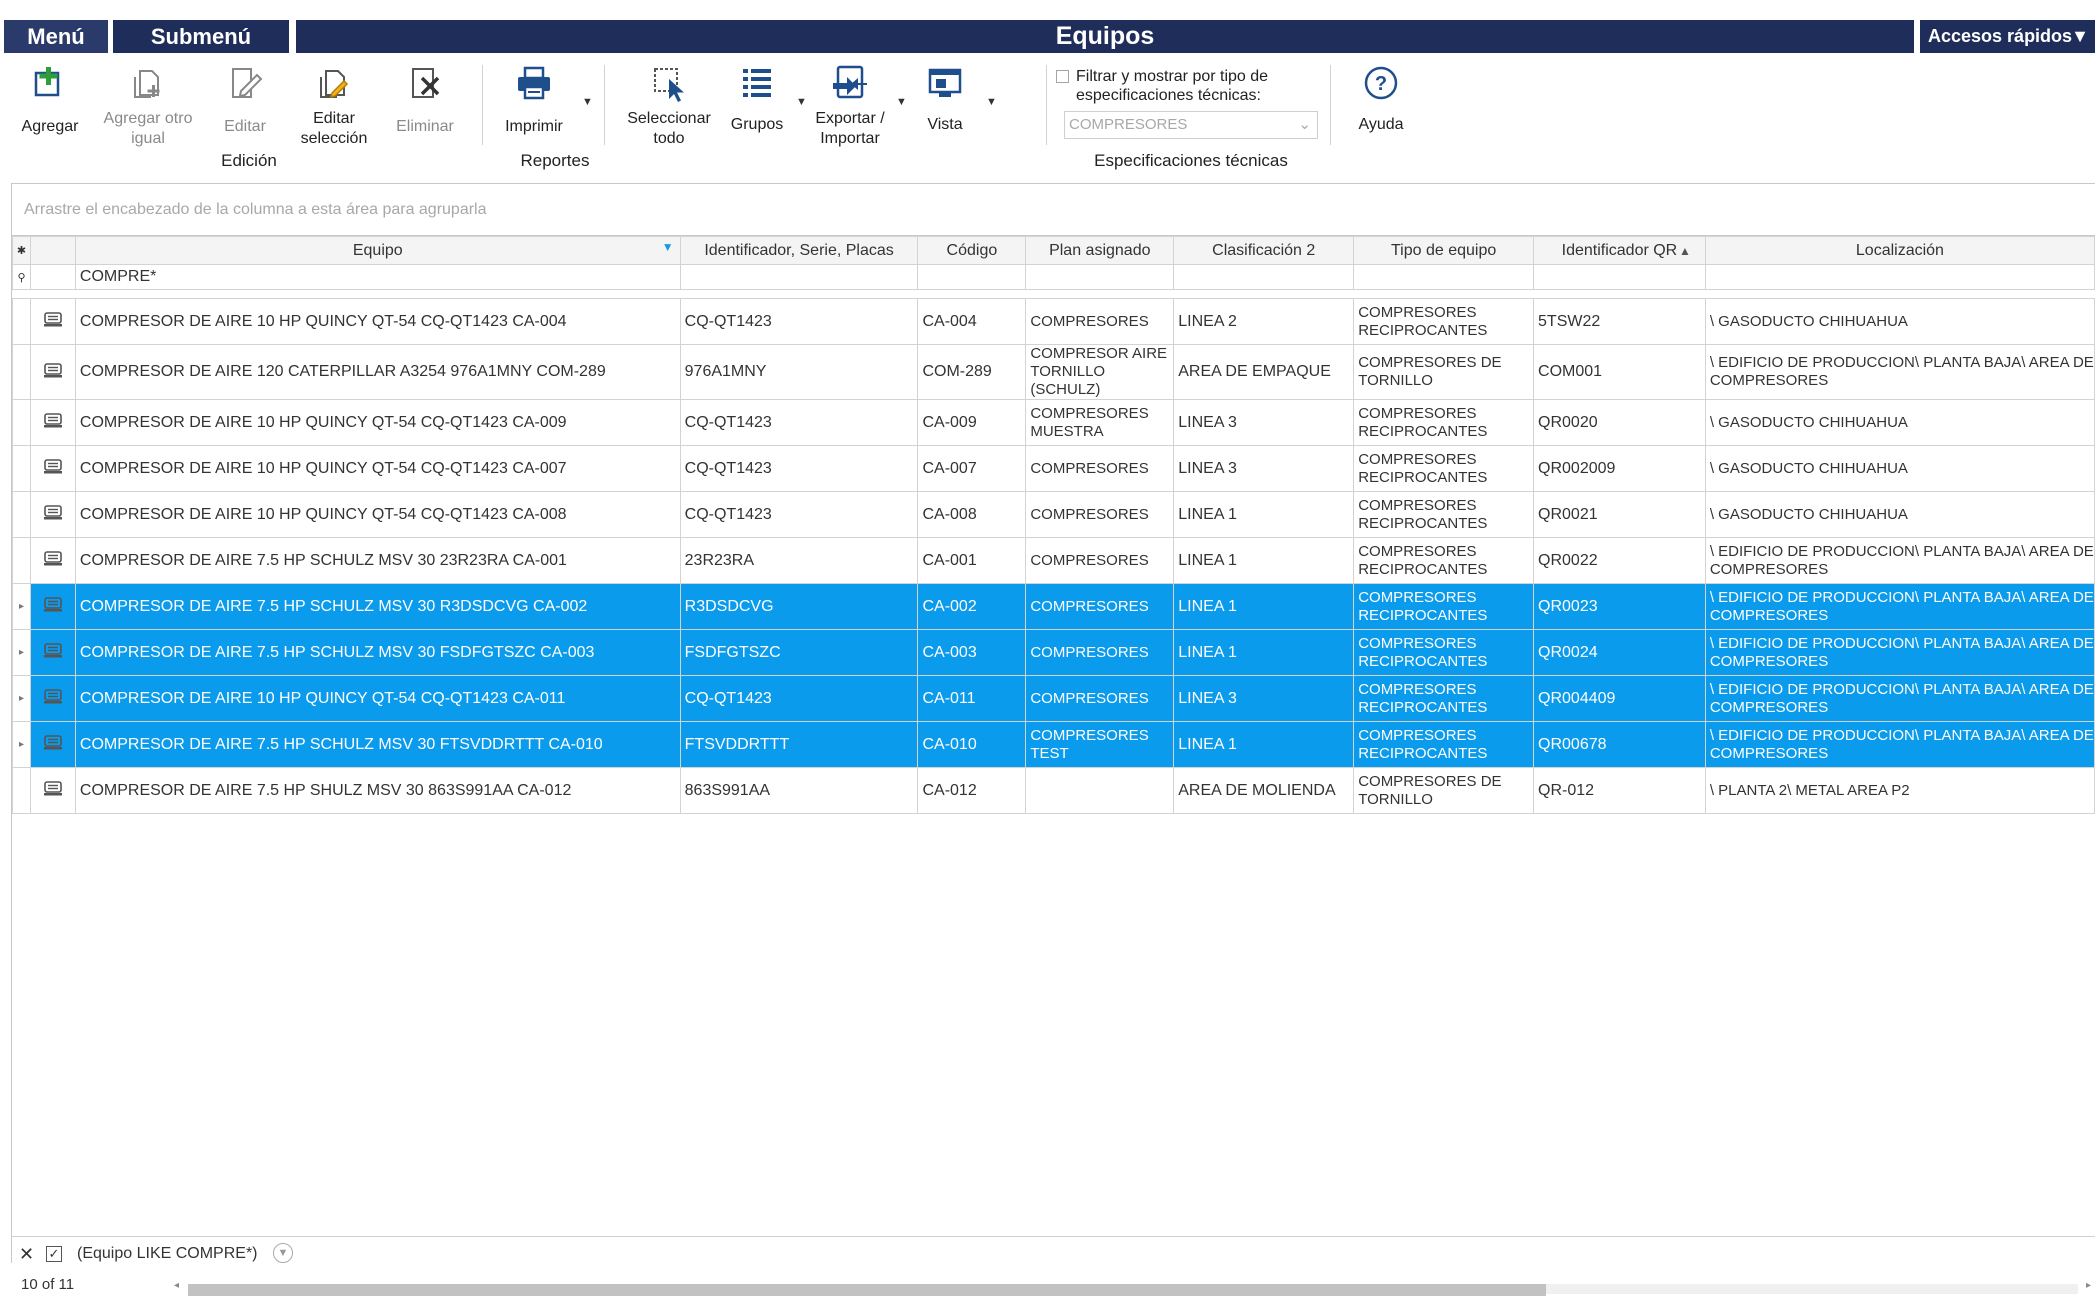 The height and width of the screenshot is (1300, 2095). I want to click on cell-tipo: COMPRESORES DE TORNILLO, so click(1444, 372).